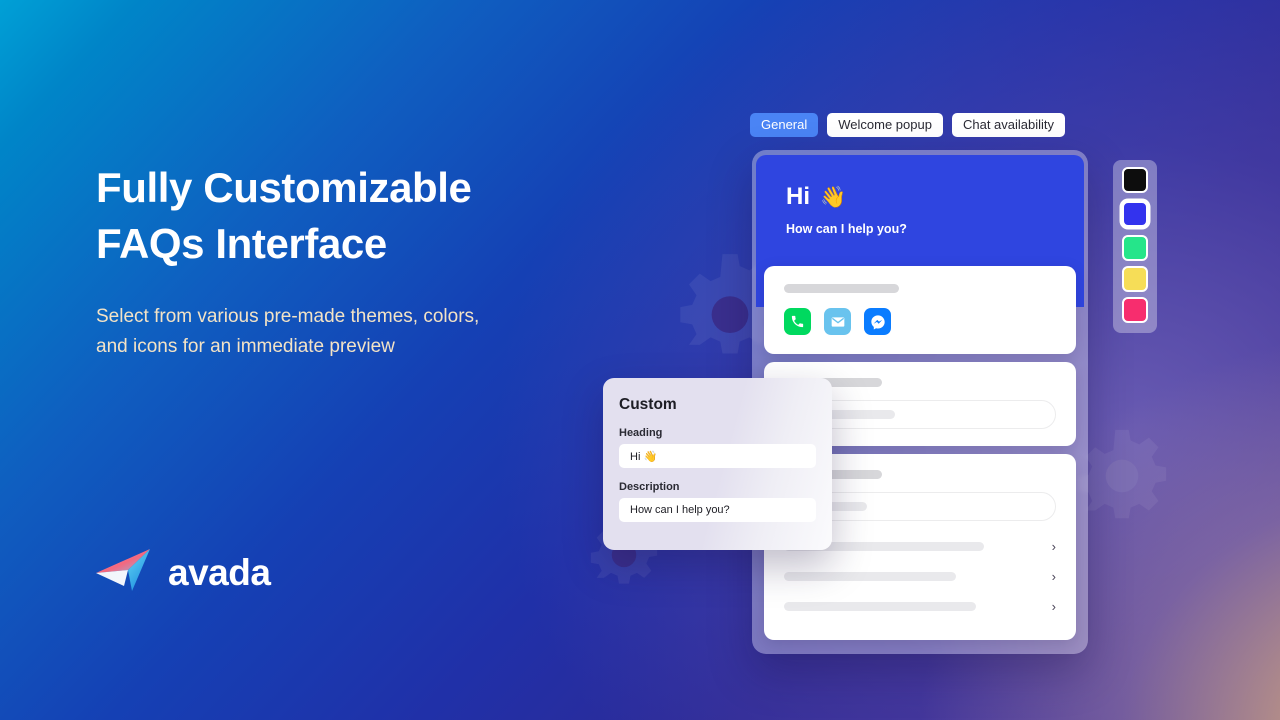  I want to click on swatch-blue, so click(1135, 214).